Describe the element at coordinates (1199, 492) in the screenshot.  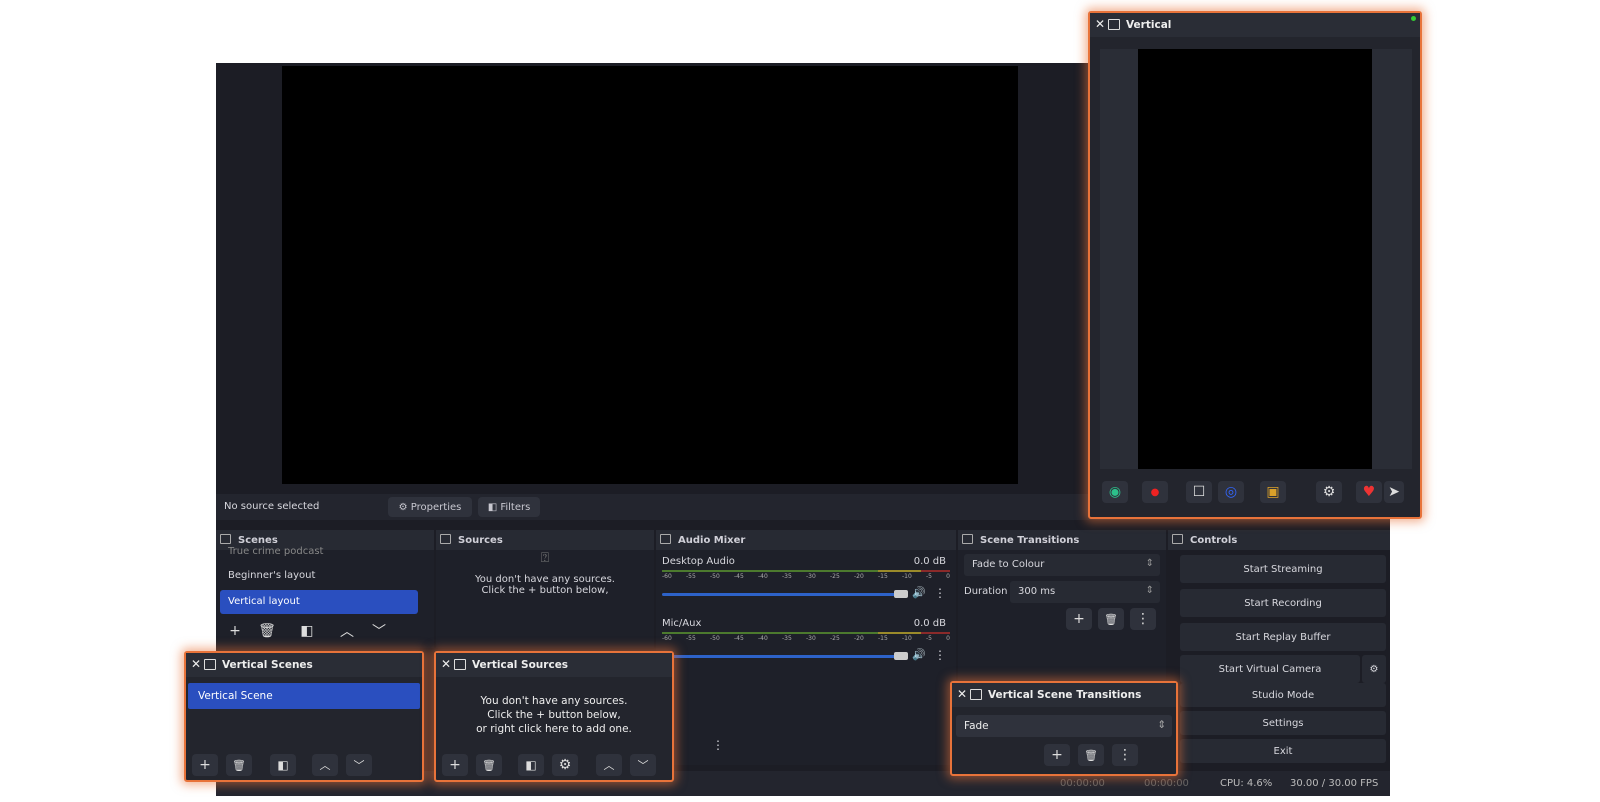
I see `square-icon: ☐` at that location.